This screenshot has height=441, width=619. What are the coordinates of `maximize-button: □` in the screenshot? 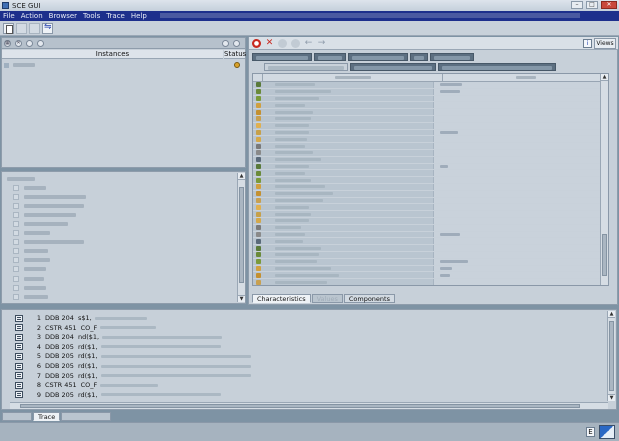 It's located at (592, 5).